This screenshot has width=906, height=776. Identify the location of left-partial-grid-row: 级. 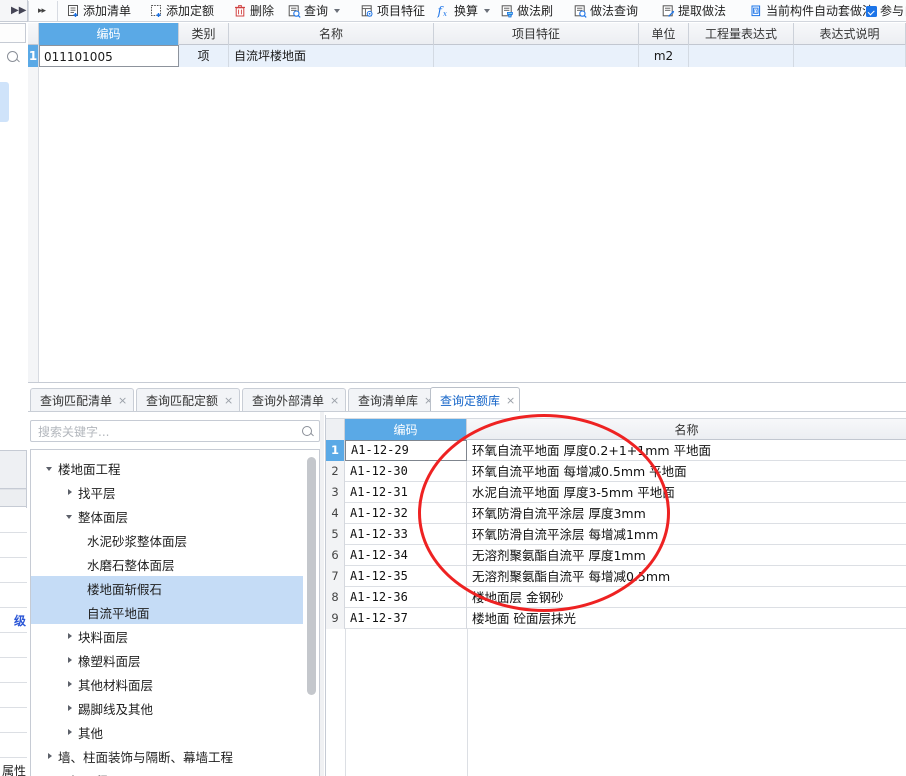
(13, 620).